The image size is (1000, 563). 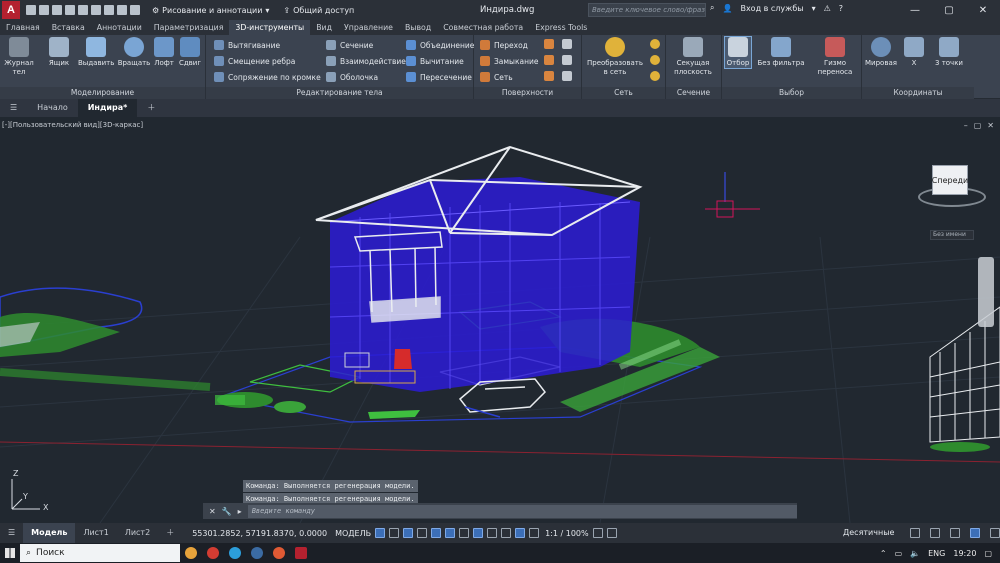 I want to click on volume-icon: 🔈, so click(x=915, y=553).